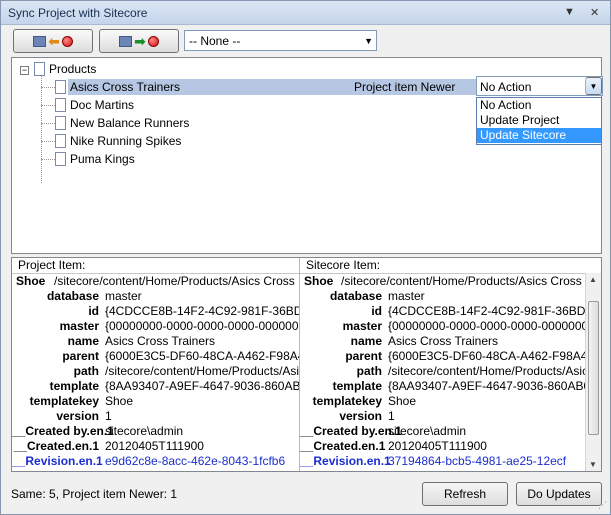 The width and height of the screenshot is (611, 515). I want to click on tree-item-new-balance: New Balance Runners, so click(122, 123).